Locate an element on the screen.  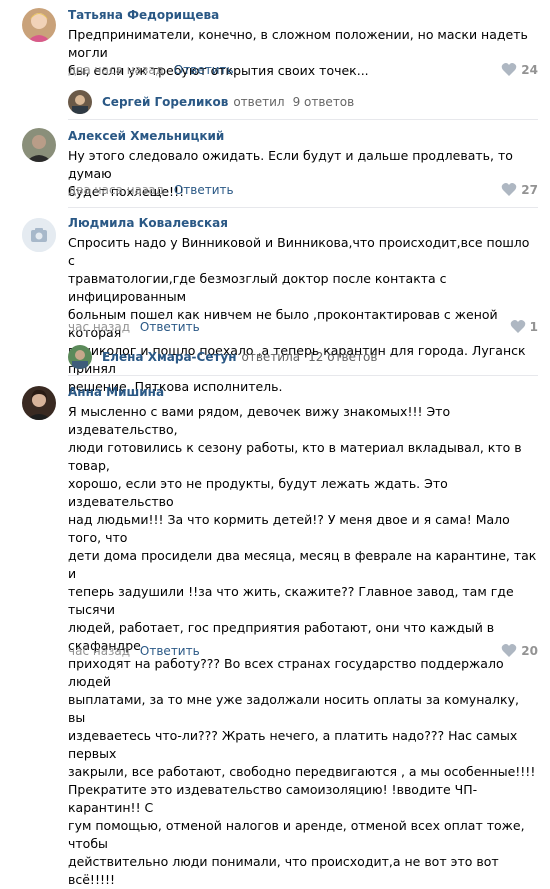
replies-thread: Елена Хмара-Сетун ответила 12 ответов is located at coordinates (222, 357).